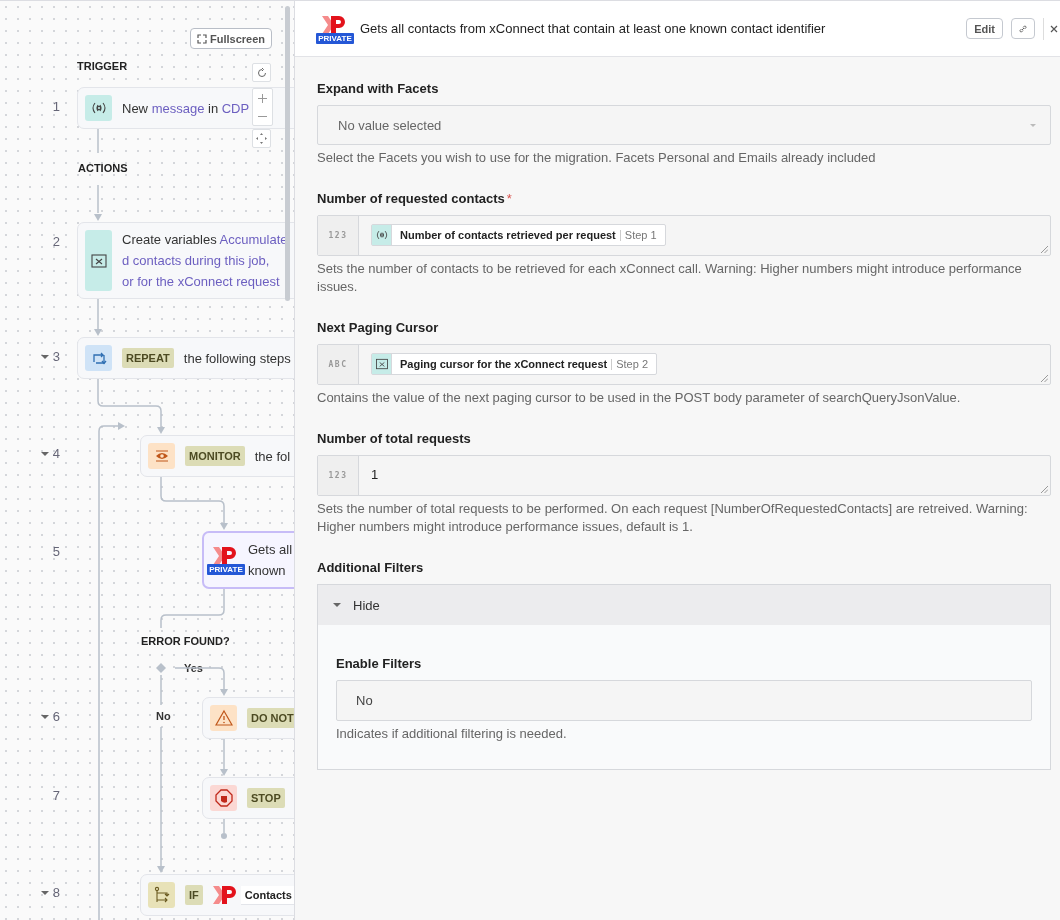 This screenshot has width=1060, height=920. I want to click on contacts-chip: Contacts, so click(267, 895).